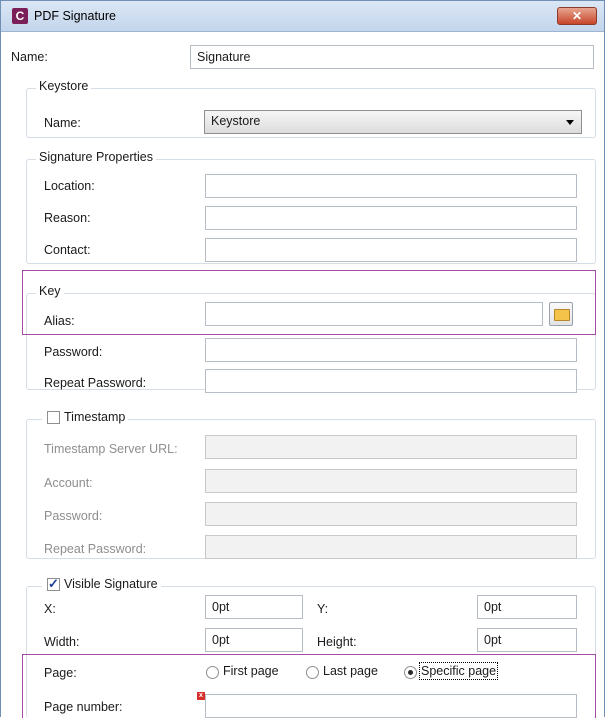  Describe the element at coordinates (391, 706) in the screenshot. I see `page-number-field` at that location.